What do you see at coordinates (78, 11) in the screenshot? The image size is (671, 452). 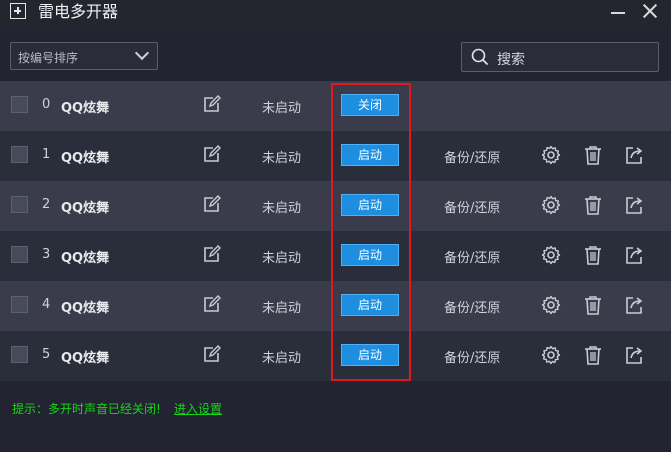 I see `app-title: 雷电多开器` at bounding box center [78, 11].